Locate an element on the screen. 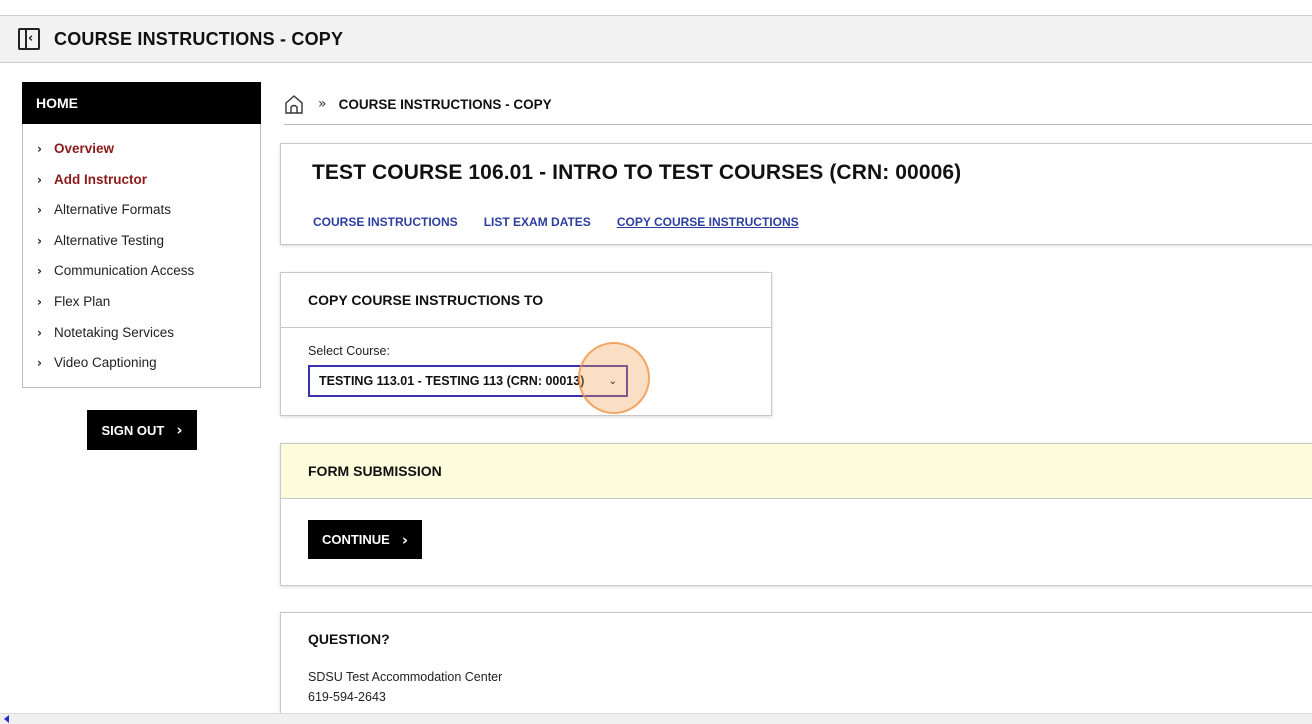  collapse-sidebar-icon: ‹ is located at coordinates (29, 39).